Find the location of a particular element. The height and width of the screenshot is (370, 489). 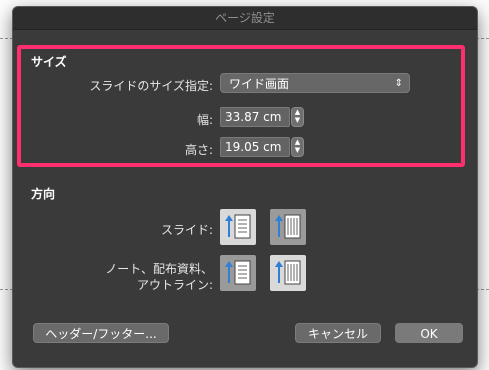

slide-size-value: ワイド画面 is located at coordinates (259, 84).